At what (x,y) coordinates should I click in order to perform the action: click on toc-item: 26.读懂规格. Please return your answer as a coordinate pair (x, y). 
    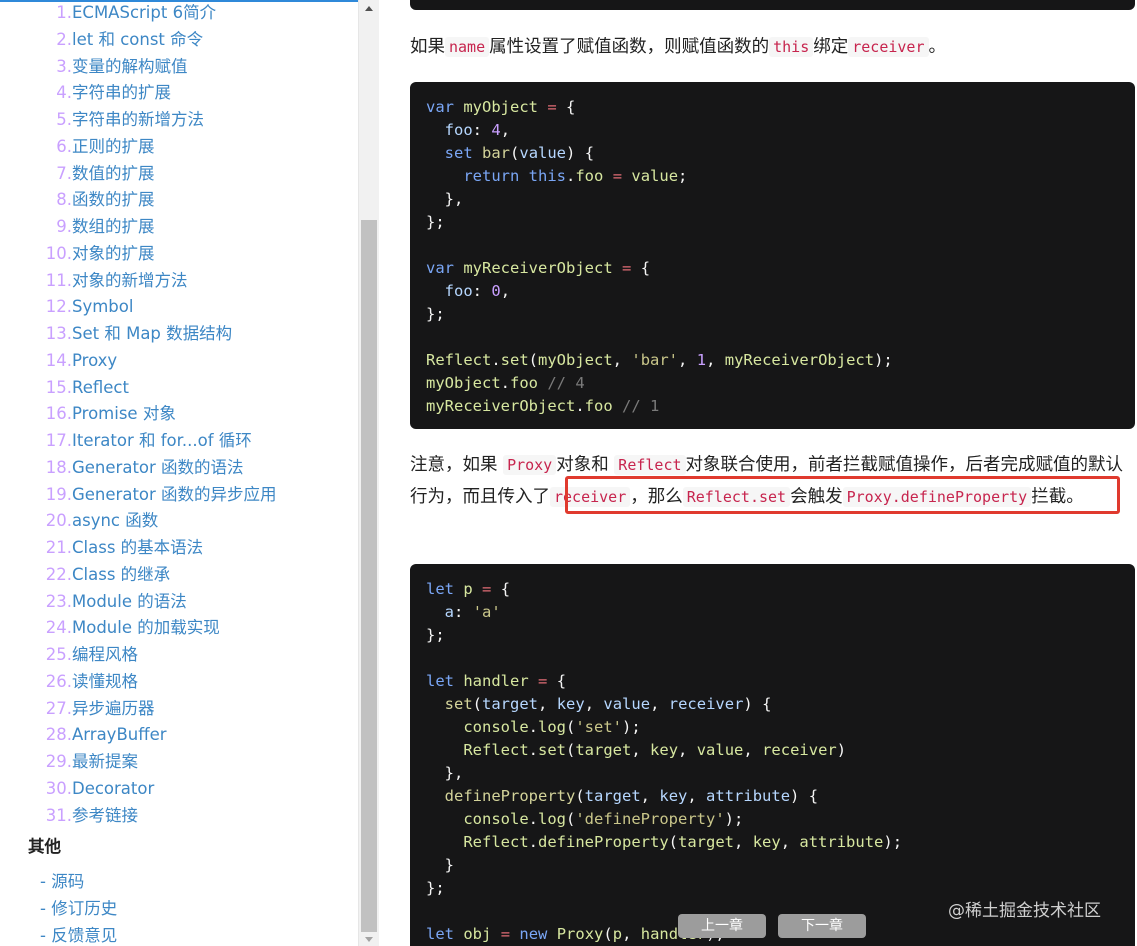
    Looking at the image, I should click on (179, 682).